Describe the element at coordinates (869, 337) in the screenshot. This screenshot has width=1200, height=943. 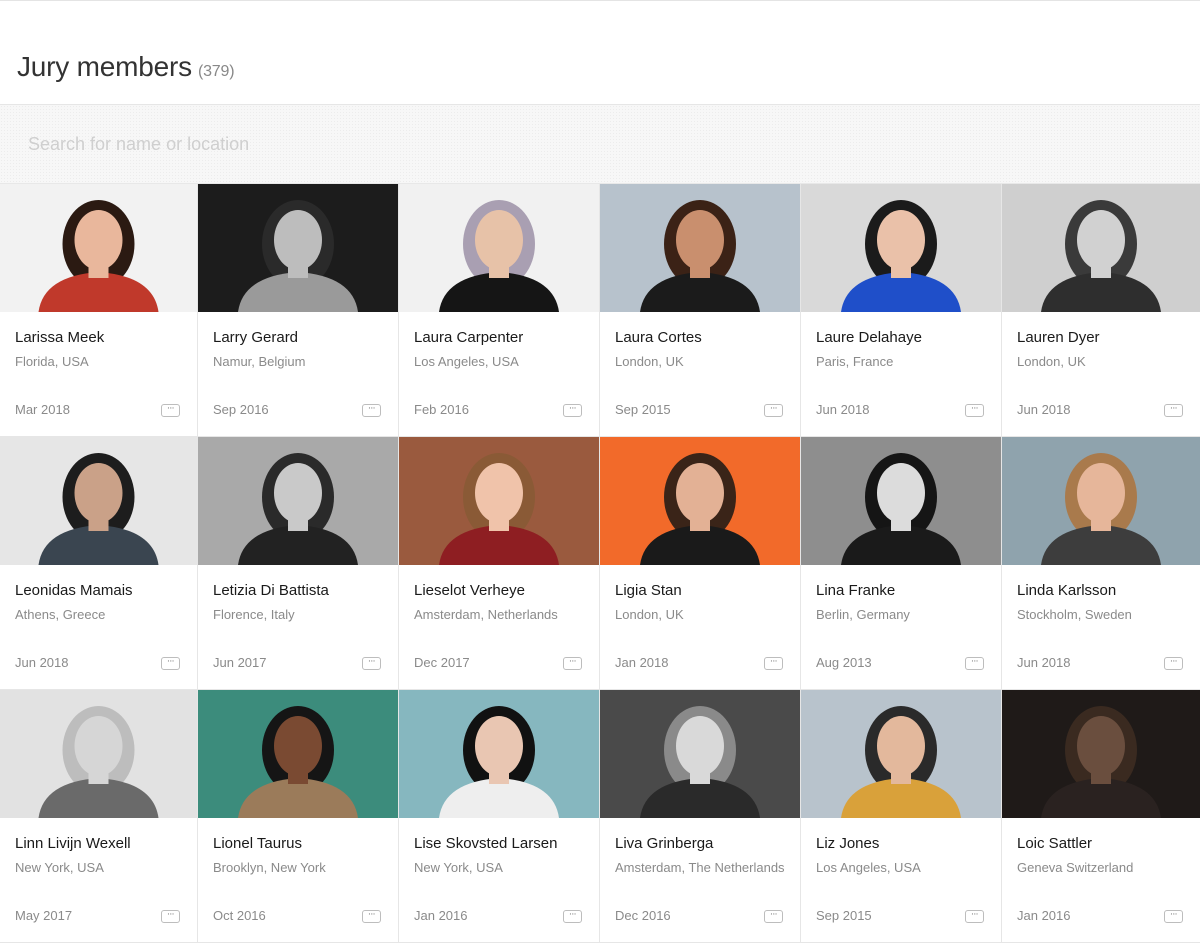
I see `member-name: Laure Delahaye` at that location.